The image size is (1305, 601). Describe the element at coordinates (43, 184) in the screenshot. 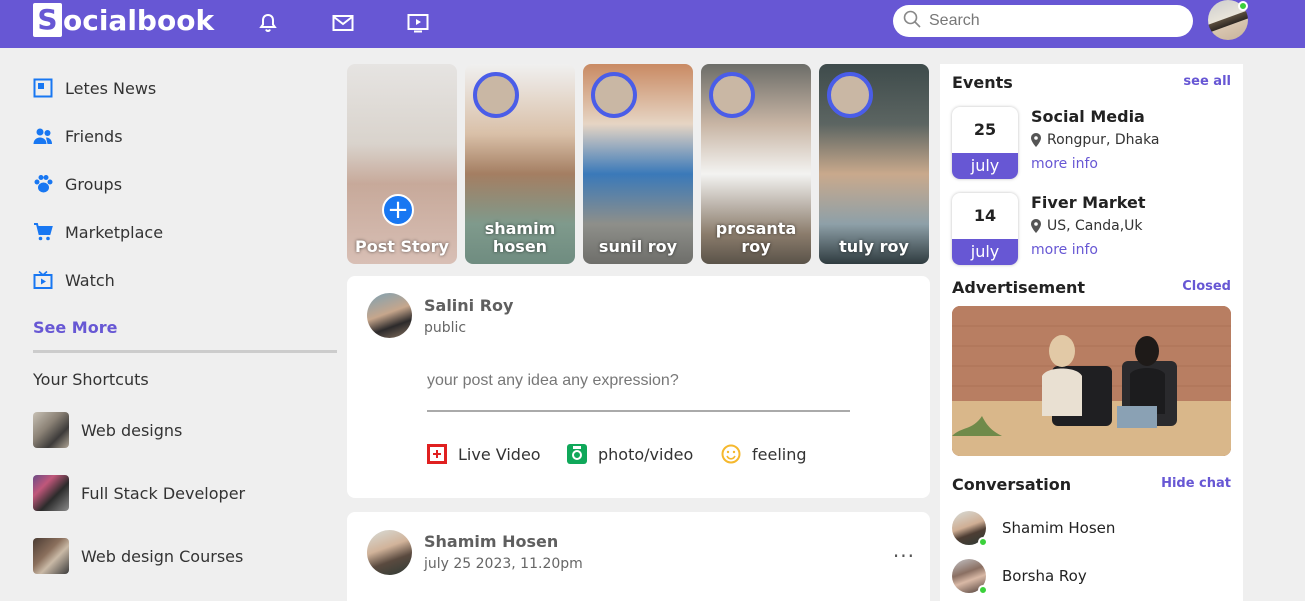

I see `groups-icon` at that location.